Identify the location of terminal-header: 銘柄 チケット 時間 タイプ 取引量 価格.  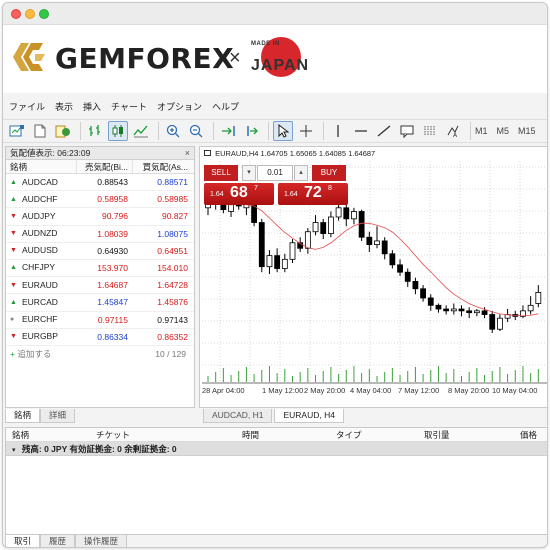
(276, 435).